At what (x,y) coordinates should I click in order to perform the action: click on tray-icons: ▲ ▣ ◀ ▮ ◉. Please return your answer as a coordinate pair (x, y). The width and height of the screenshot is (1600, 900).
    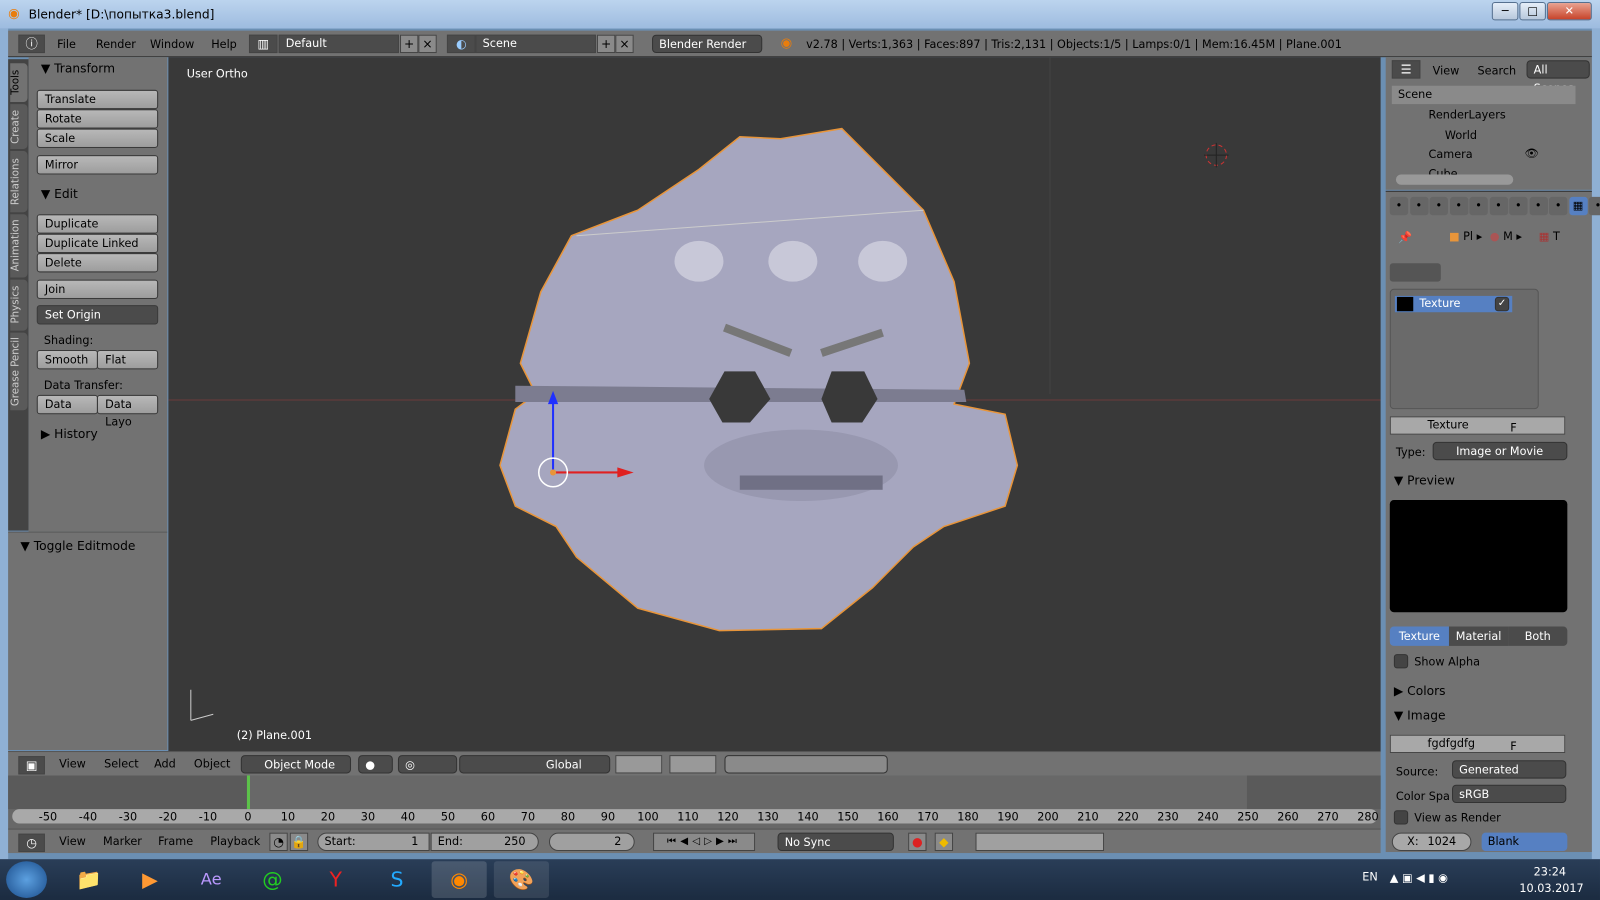
    Looking at the image, I should click on (1419, 877).